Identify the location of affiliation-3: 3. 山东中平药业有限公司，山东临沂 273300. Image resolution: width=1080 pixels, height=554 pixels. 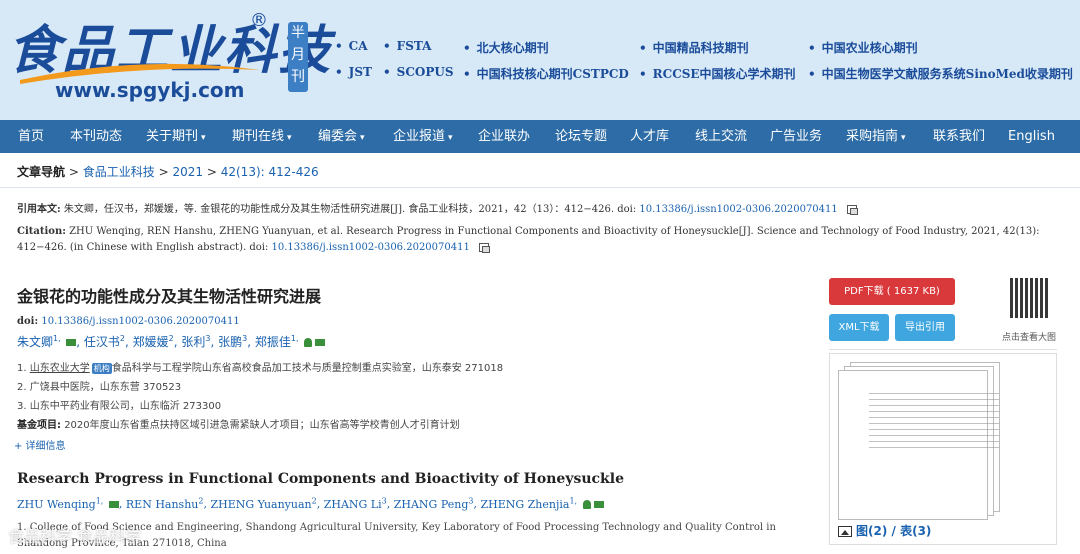
(119, 406).